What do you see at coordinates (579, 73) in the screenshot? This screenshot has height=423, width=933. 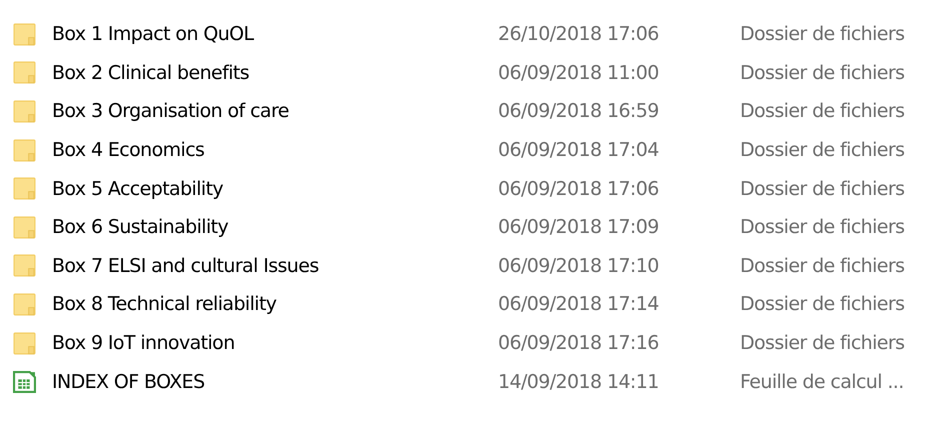 I see `modified-date: 06/09/2018 11:00` at bounding box center [579, 73].